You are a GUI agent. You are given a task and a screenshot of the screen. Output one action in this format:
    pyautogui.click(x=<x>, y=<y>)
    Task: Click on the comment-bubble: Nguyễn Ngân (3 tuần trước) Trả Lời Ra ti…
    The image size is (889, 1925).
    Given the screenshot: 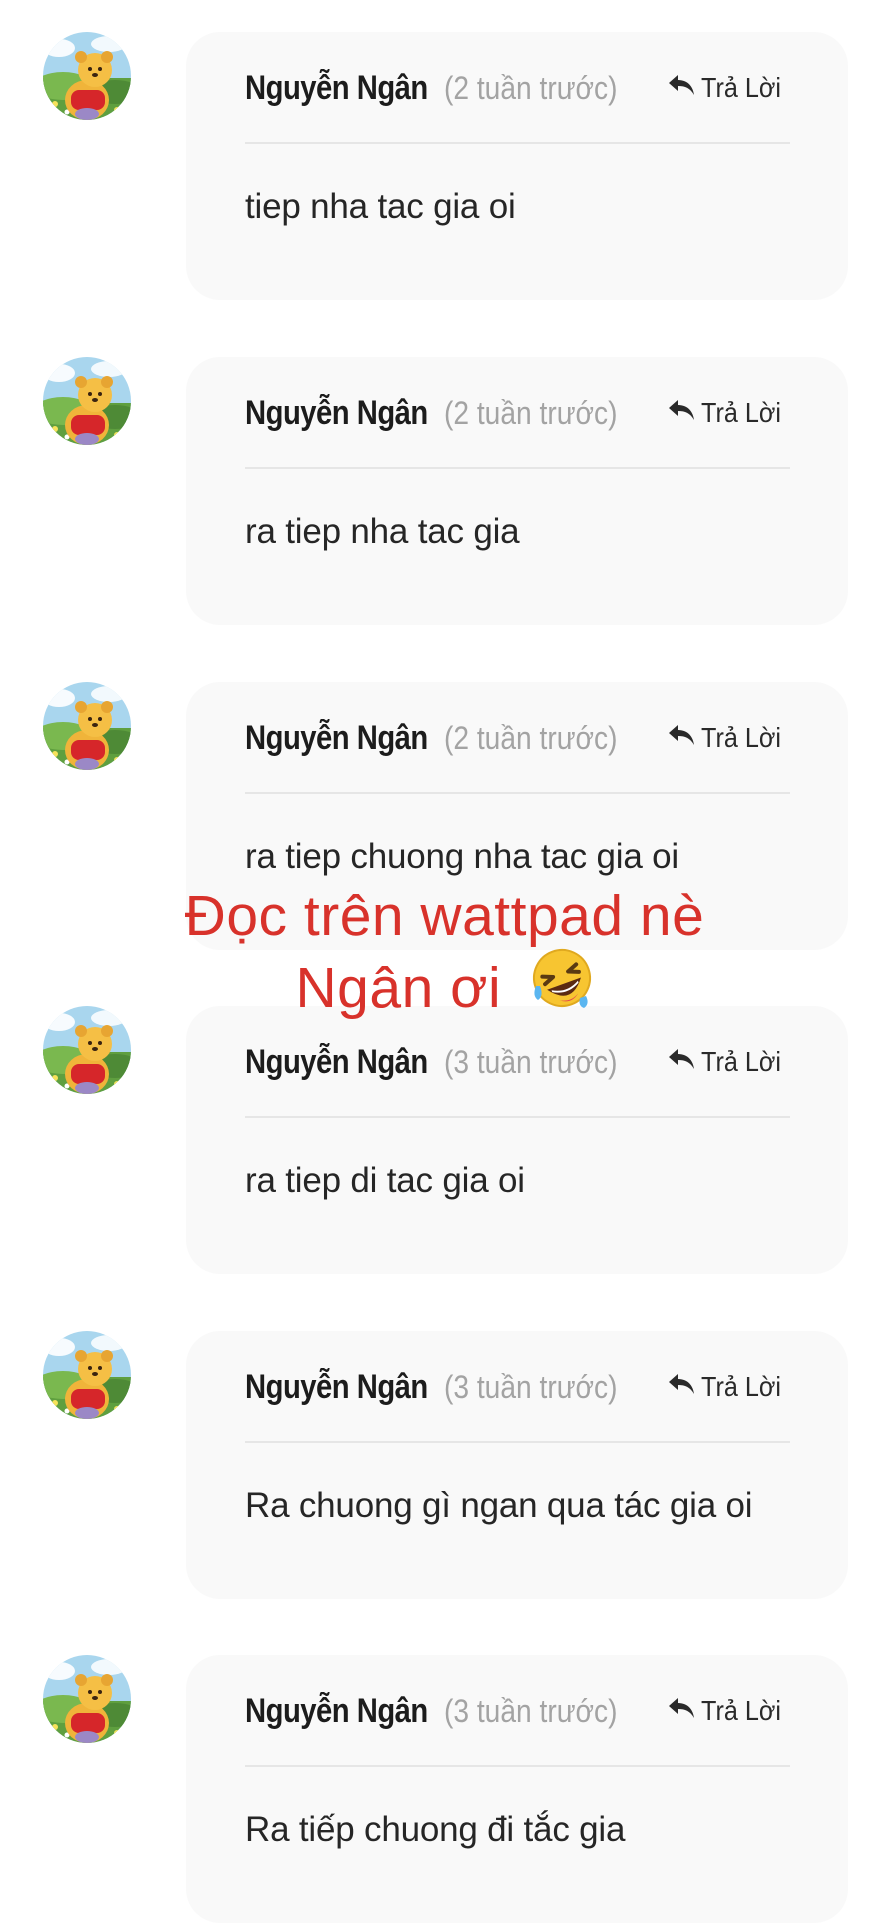 What is the action you would take?
    pyautogui.click(x=517, y=1789)
    